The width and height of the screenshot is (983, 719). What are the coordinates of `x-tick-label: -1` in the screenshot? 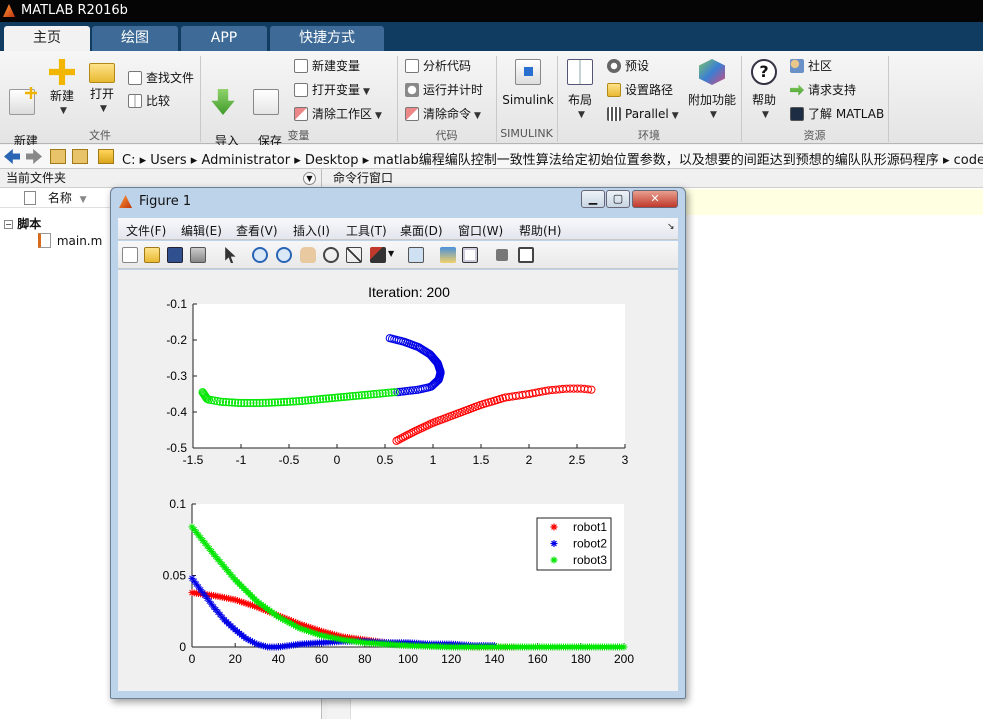 It's located at (241, 460).